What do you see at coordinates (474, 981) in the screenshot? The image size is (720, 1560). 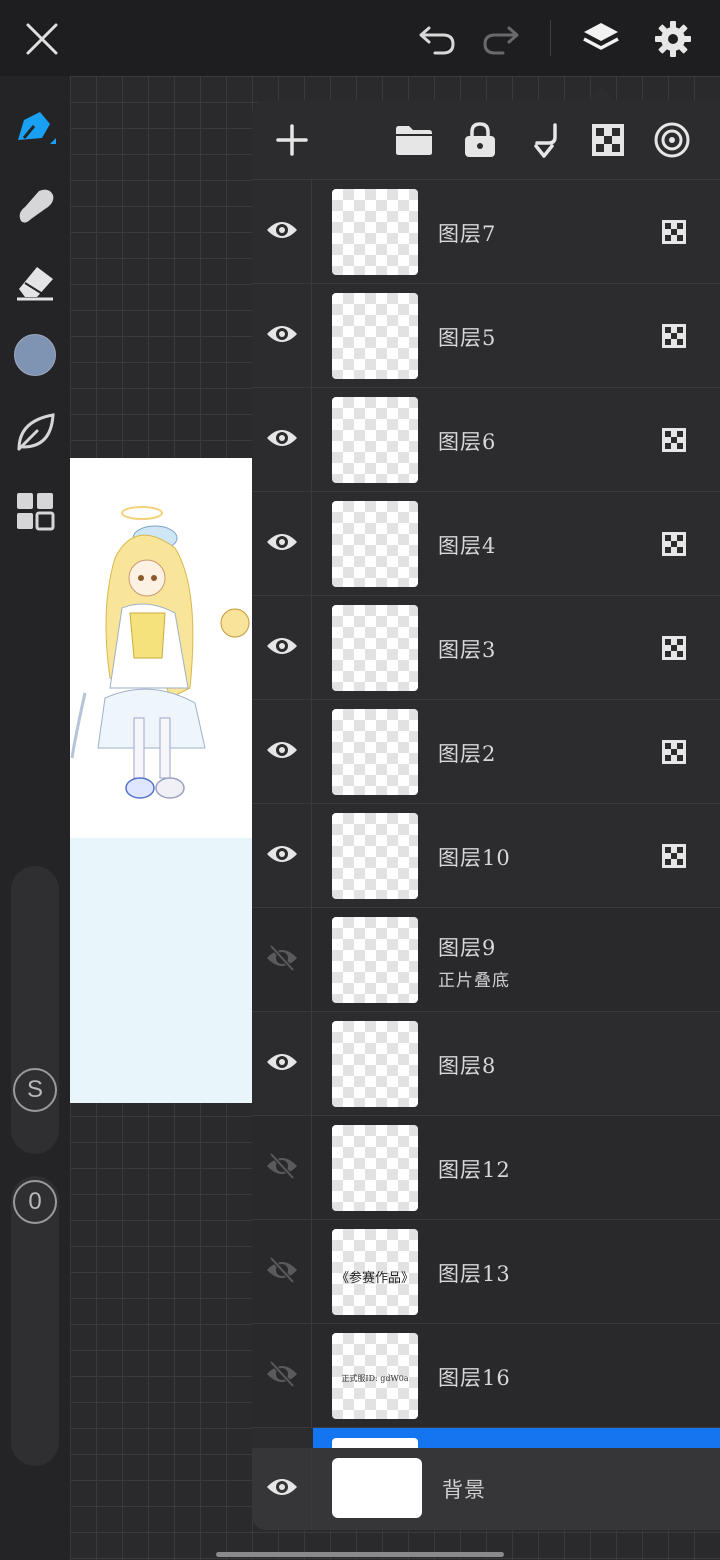 I see `layer-blend-mode: 正片叠底` at bounding box center [474, 981].